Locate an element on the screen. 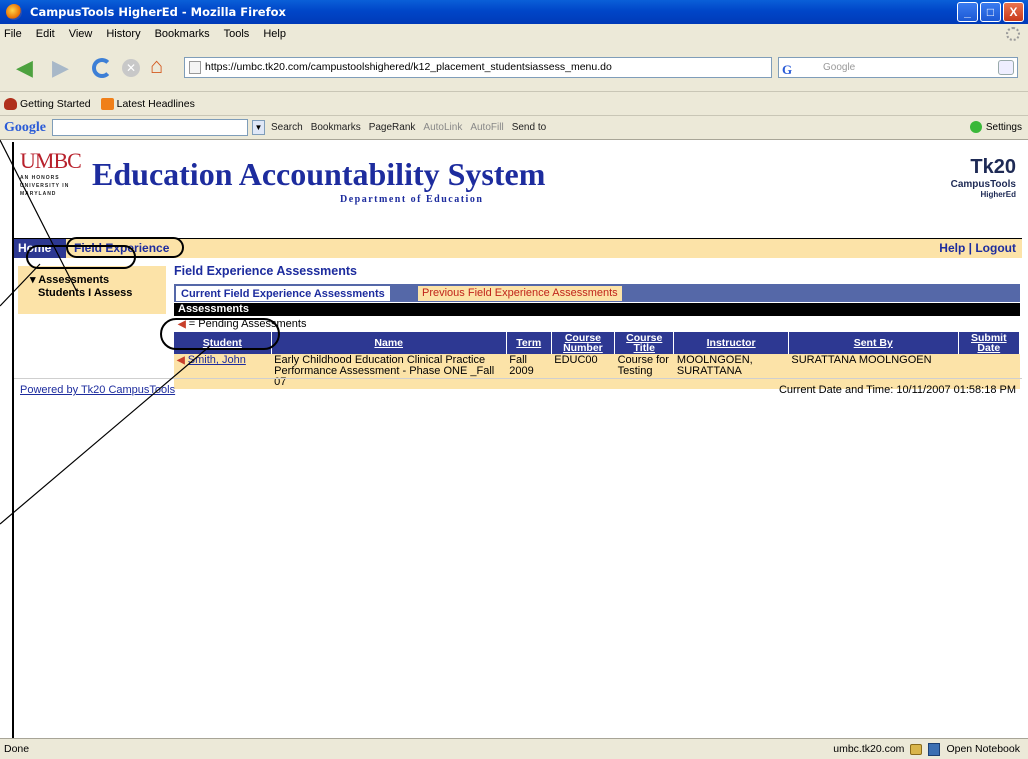 The width and height of the screenshot is (1028, 759). highlight-student-link is located at coordinates (220, 334).